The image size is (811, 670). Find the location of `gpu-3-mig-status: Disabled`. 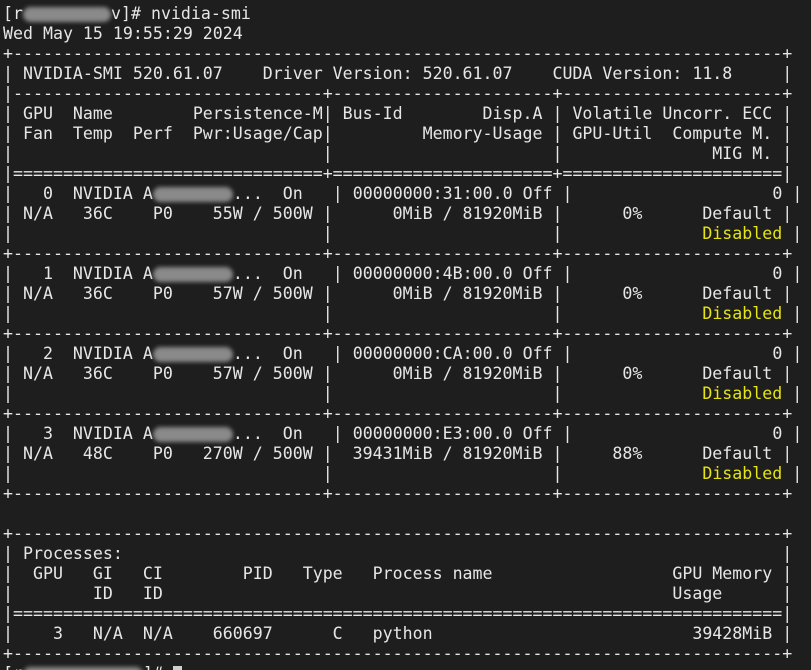

gpu-3-mig-status: Disabled is located at coordinates (742, 473).